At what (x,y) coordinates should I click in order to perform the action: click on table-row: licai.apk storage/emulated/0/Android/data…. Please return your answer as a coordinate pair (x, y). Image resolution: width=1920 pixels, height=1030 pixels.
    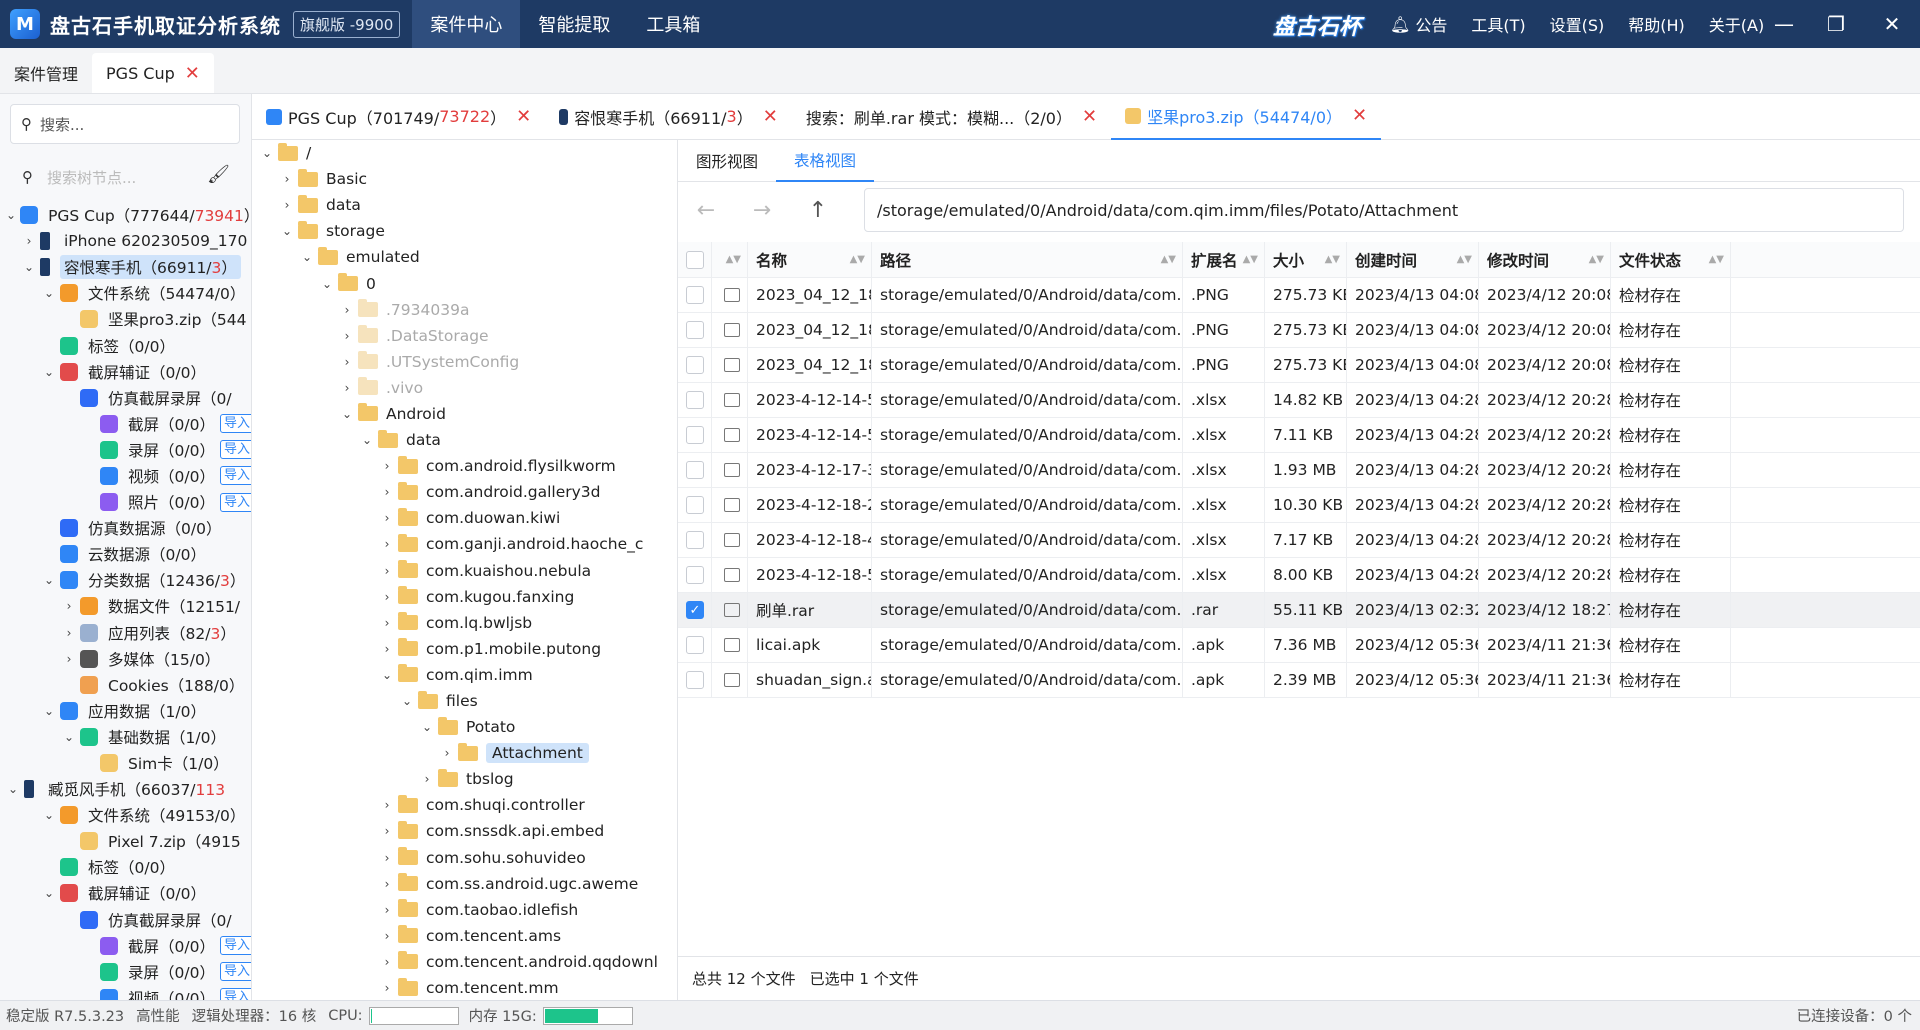
    Looking at the image, I should click on (1299, 645).